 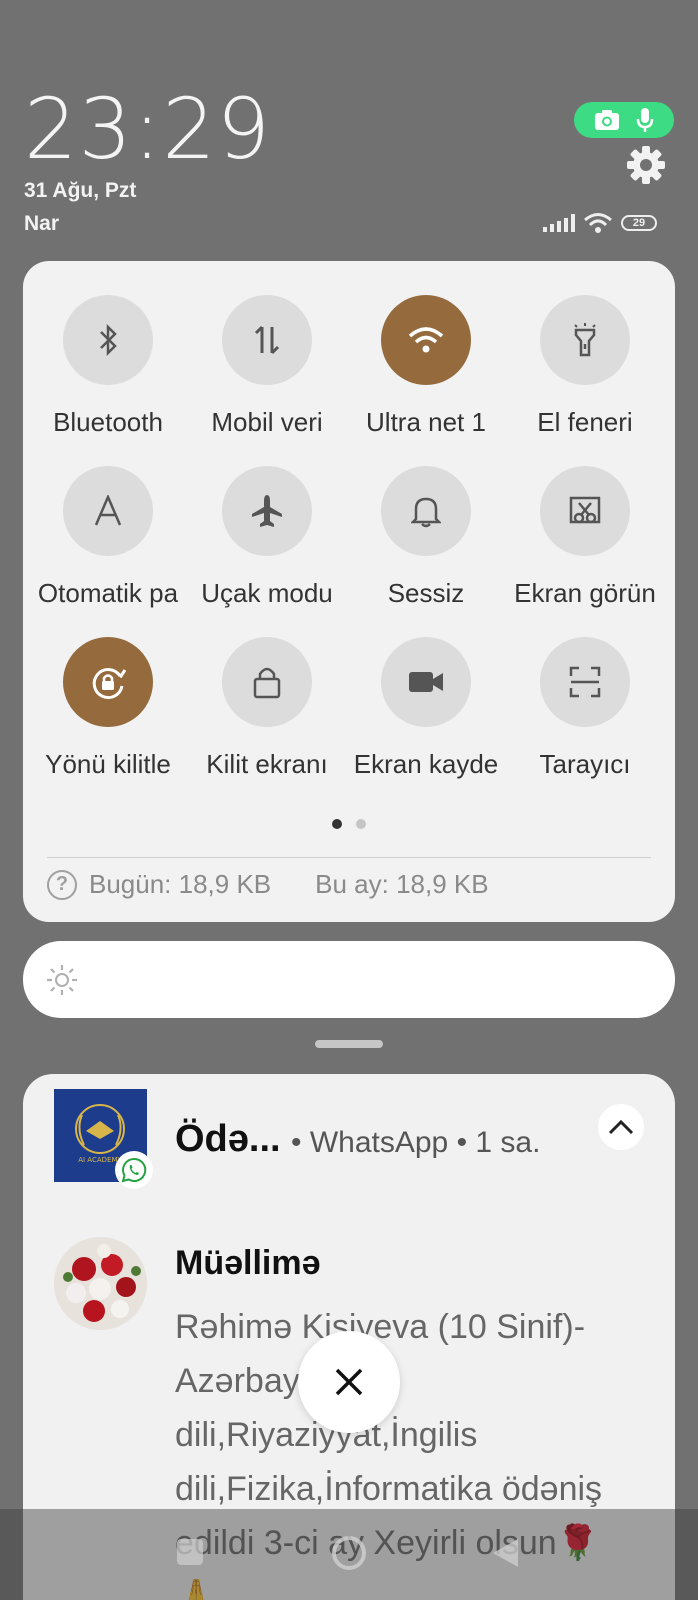 What do you see at coordinates (426, 682) in the screenshot?
I see `video-camera-icon` at bounding box center [426, 682].